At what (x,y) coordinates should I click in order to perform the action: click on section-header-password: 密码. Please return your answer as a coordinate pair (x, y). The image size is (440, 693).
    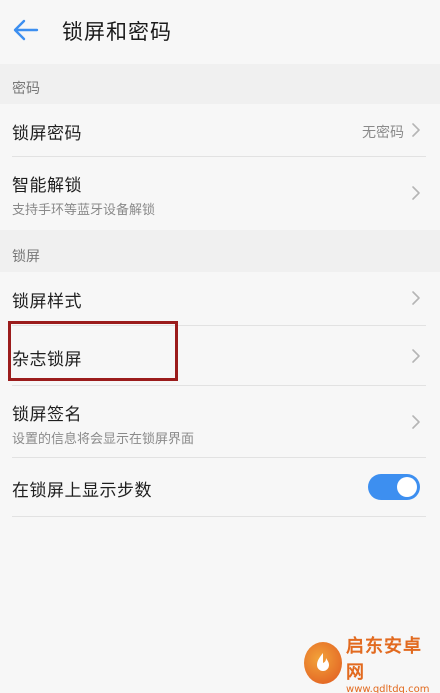
    Looking at the image, I should click on (220, 84).